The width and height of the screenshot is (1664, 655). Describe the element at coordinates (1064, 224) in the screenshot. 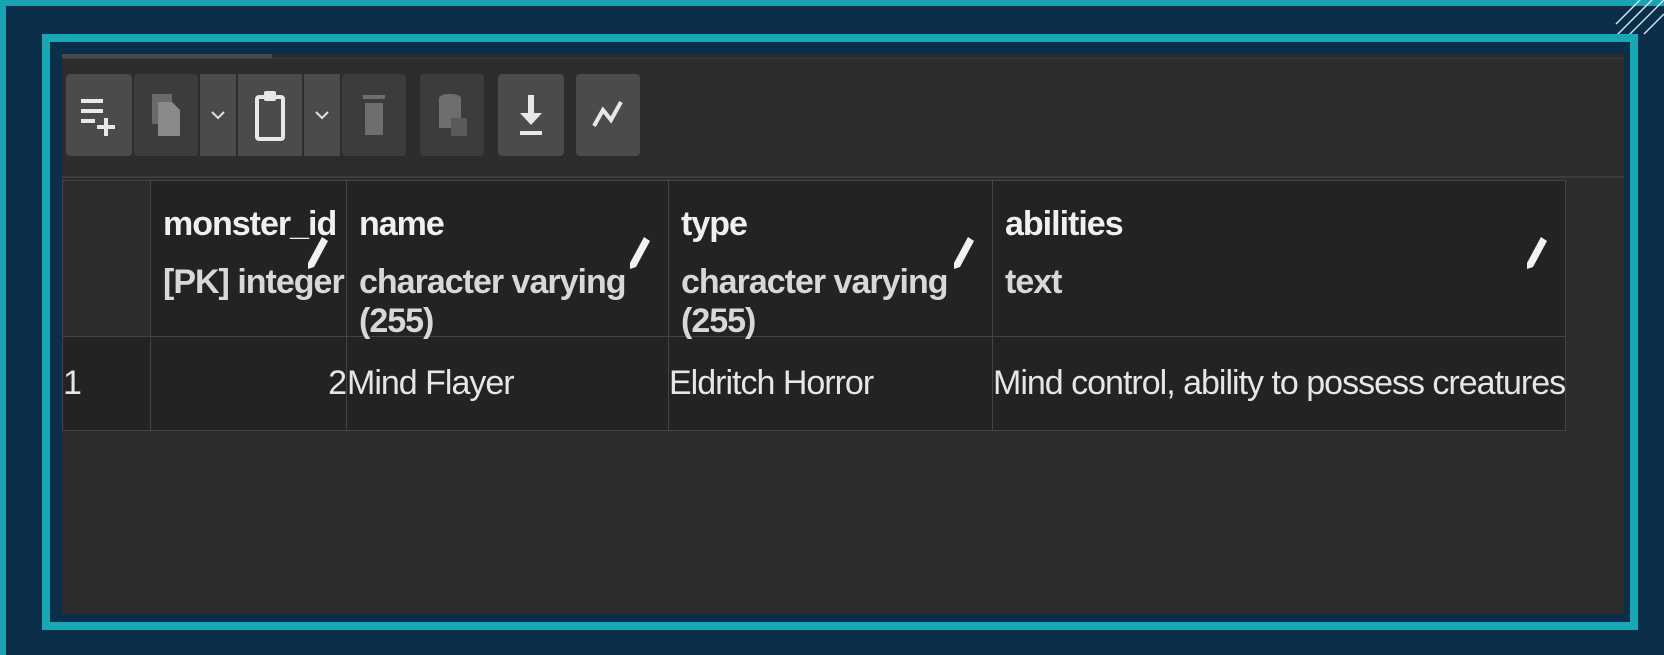

I see `column-name: abilities` at that location.